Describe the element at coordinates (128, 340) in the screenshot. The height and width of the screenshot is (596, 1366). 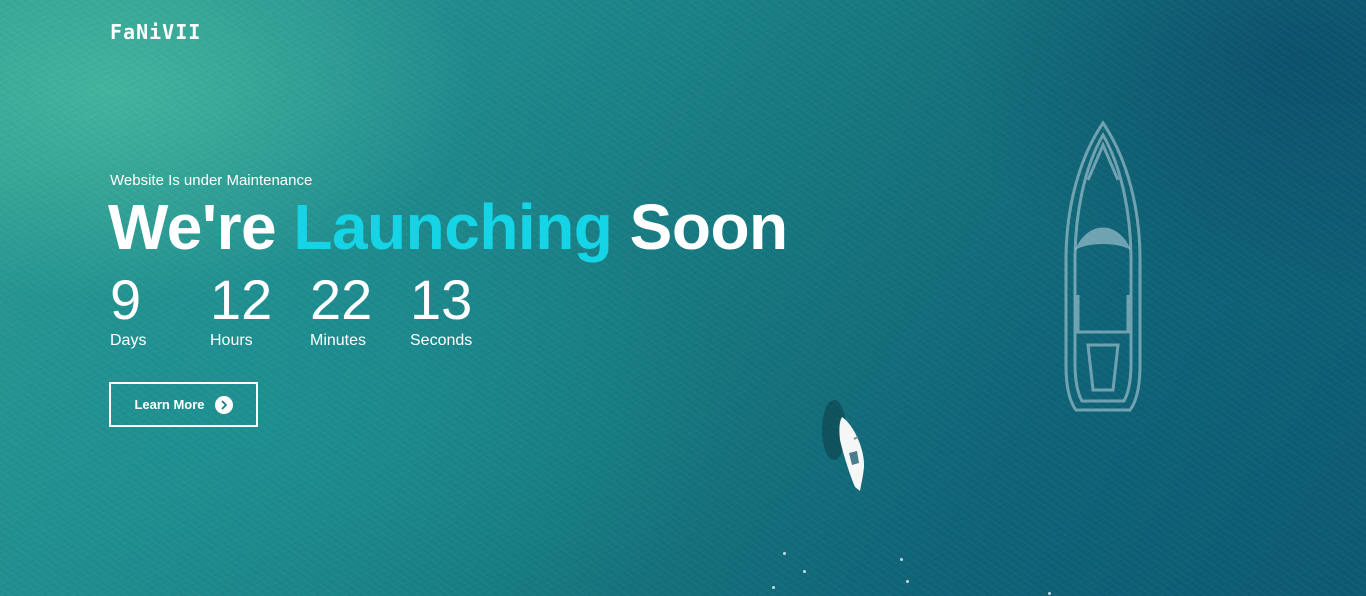
I see `countdown-days-label: Days` at that location.